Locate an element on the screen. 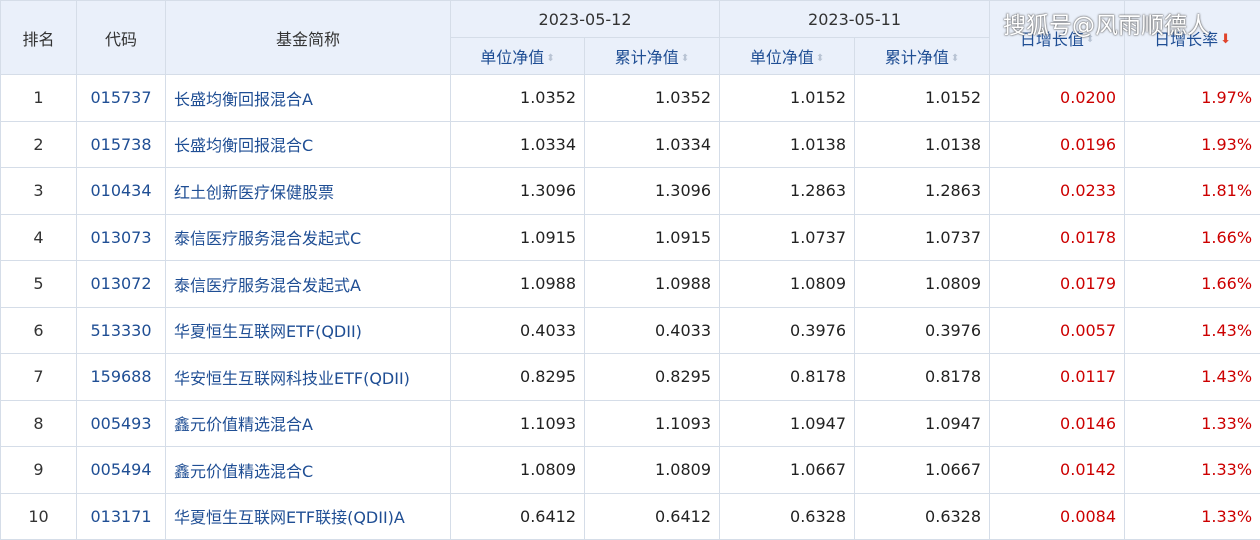 The width and height of the screenshot is (1260, 540). cell-unit-nav-1: 0.8295 is located at coordinates (518, 377).